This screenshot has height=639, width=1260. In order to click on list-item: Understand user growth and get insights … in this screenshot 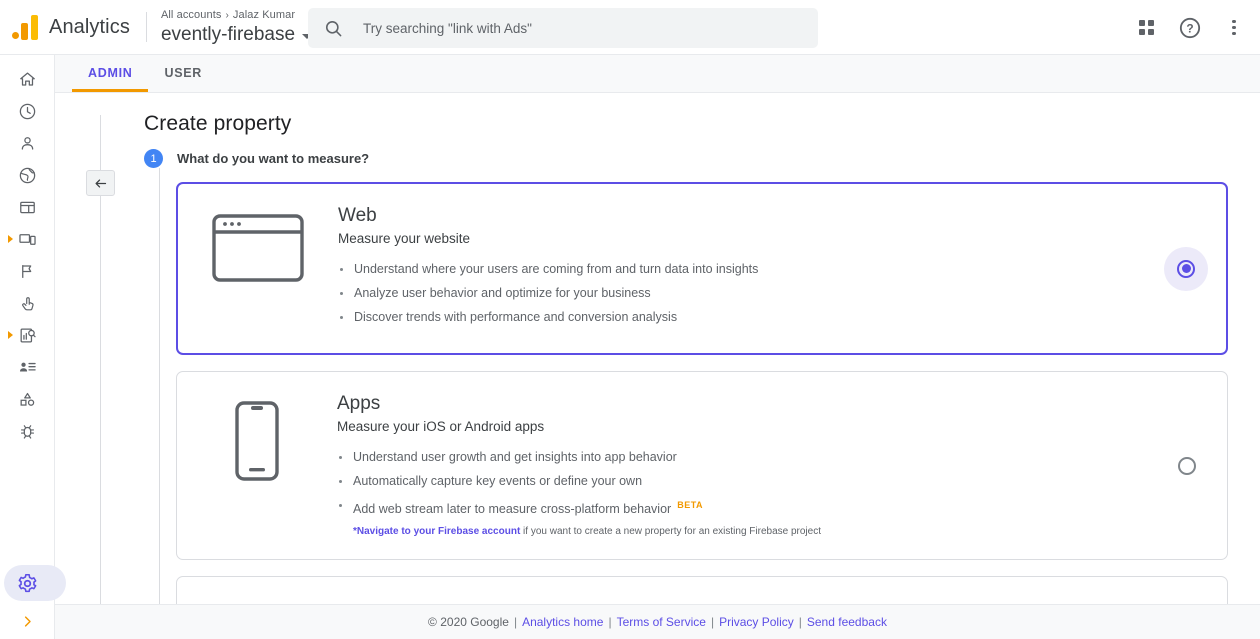, I will do `click(747, 457)`.